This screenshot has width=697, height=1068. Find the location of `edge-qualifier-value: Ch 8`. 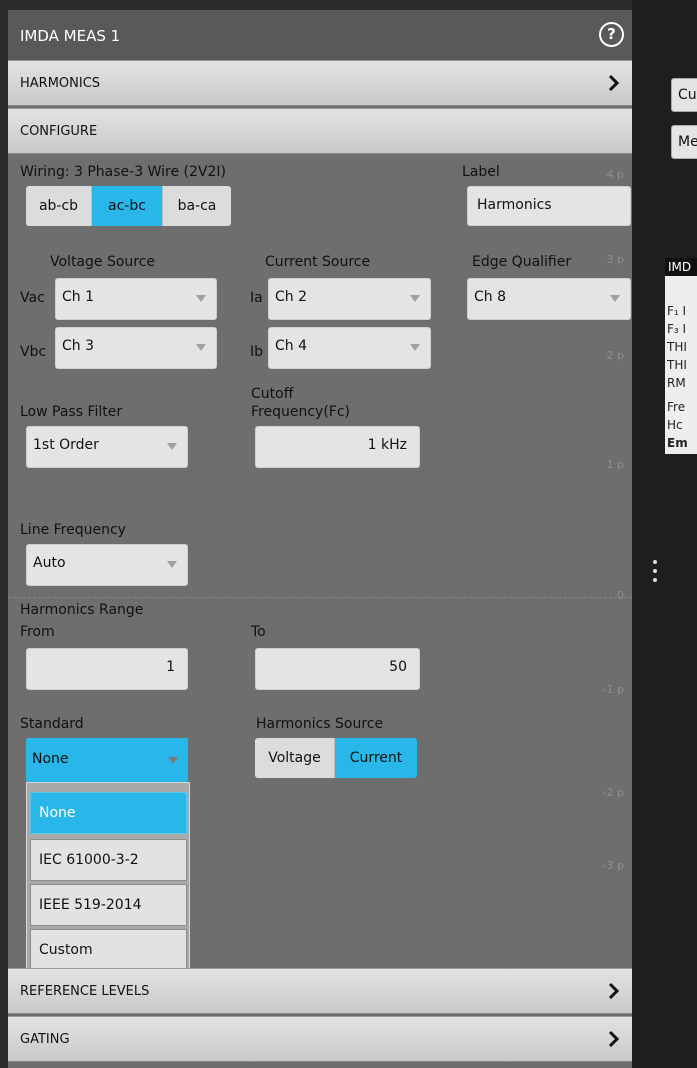

edge-qualifier-value: Ch 8 is located at coordinates (490, 297).